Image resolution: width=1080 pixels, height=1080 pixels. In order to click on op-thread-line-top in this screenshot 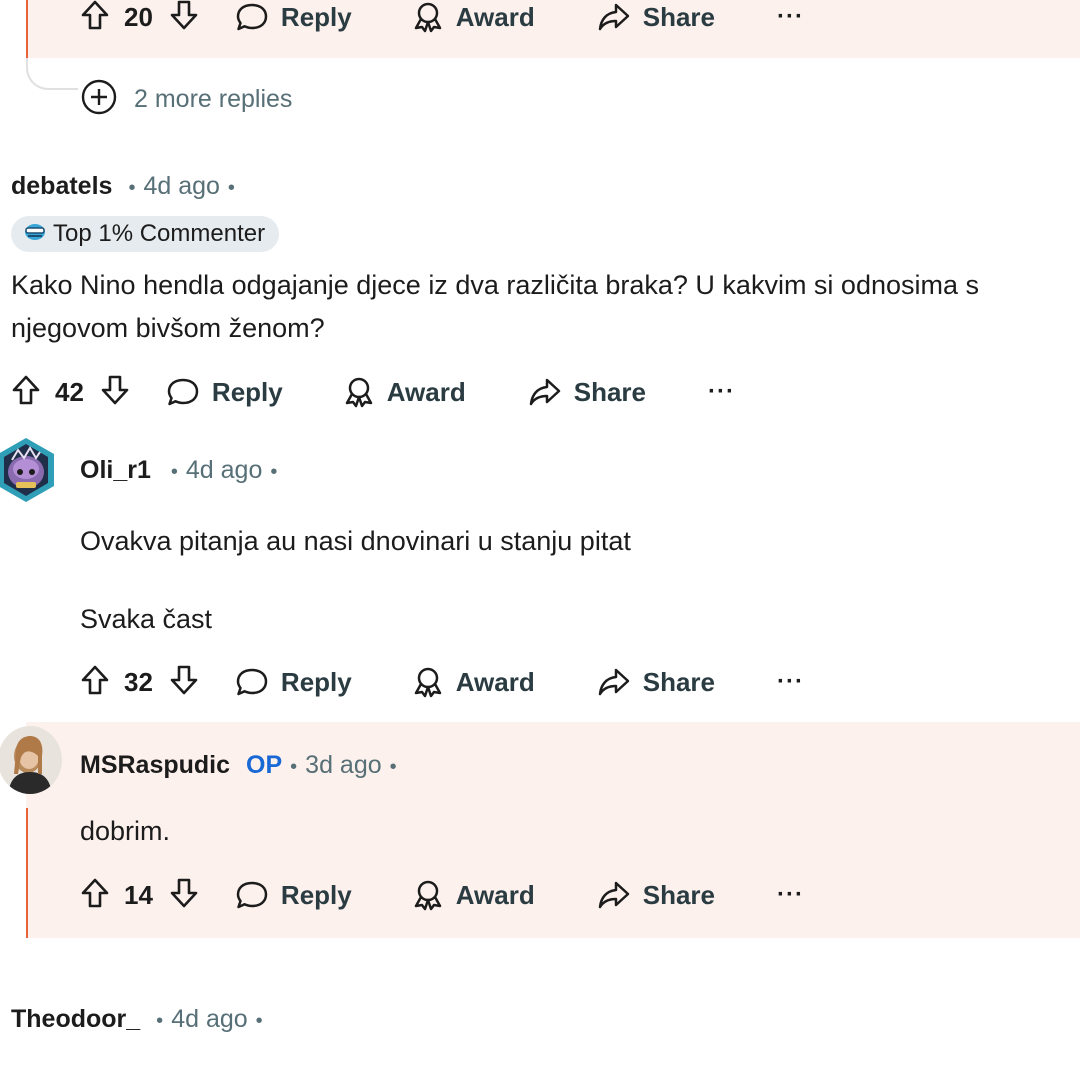, I will do `click(27, 29)`.